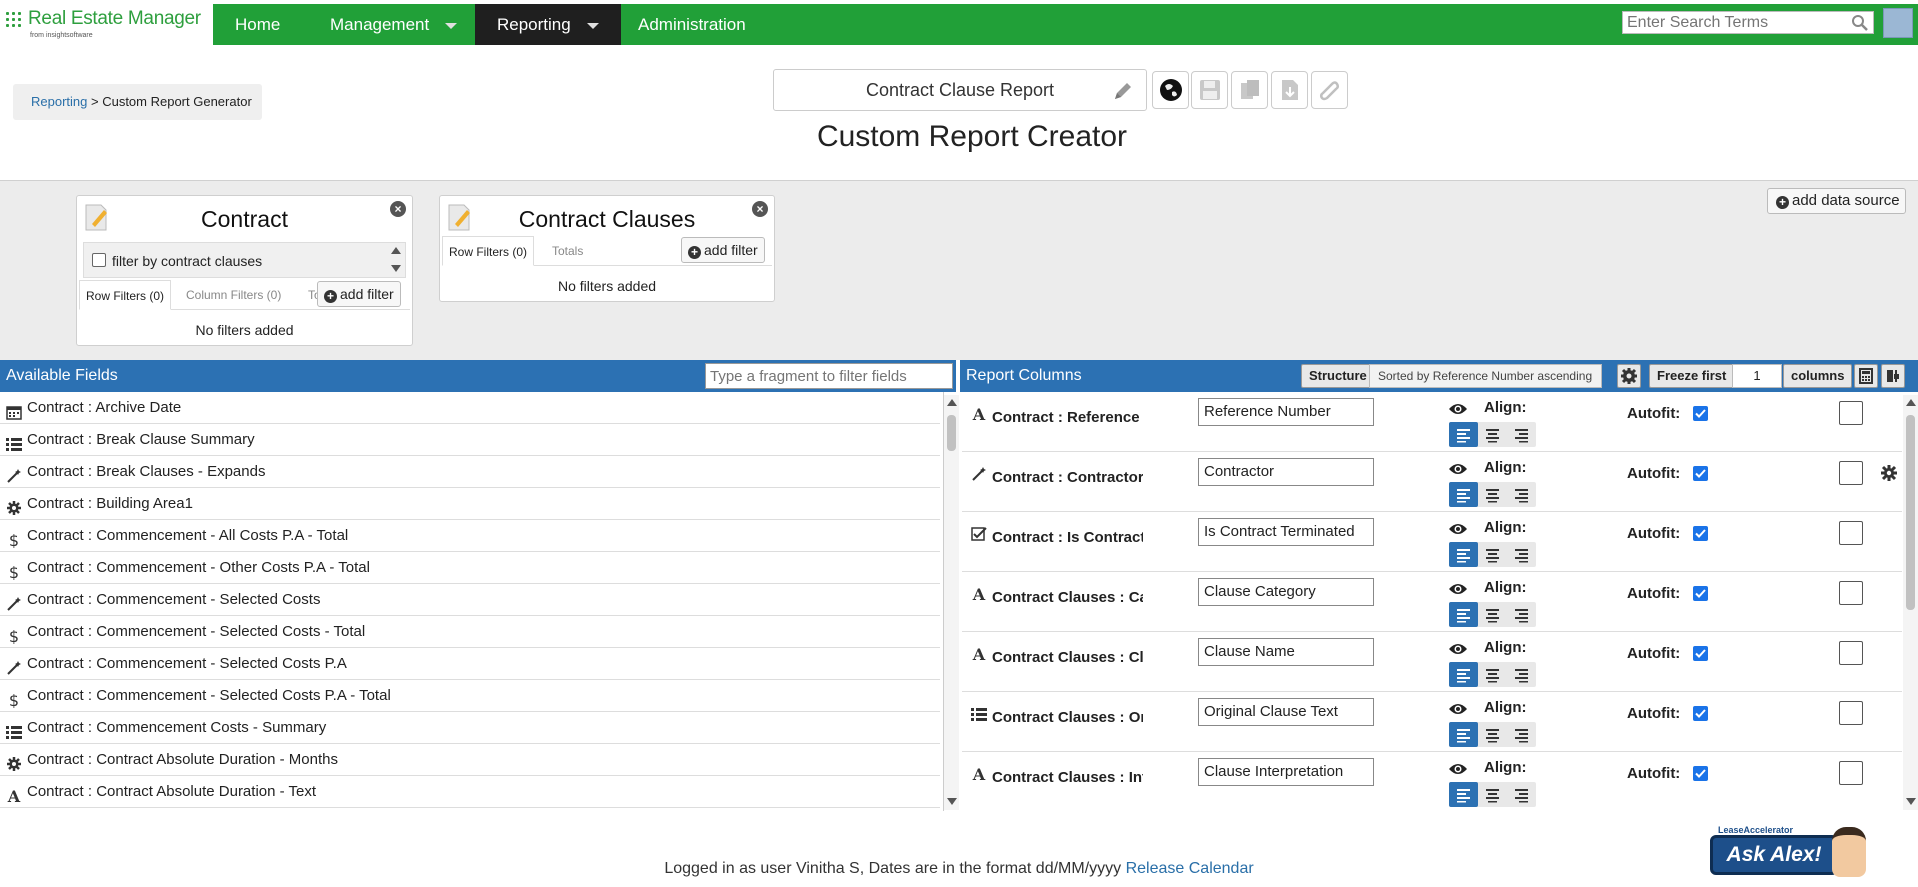 Image resolution: width=1918 pixels, height=887 pixels. What do you see at coordinates (470, 440) in the screenshot?
I see `list-item: Contract : Break Clause Summary` at bounding box center [470, 440].